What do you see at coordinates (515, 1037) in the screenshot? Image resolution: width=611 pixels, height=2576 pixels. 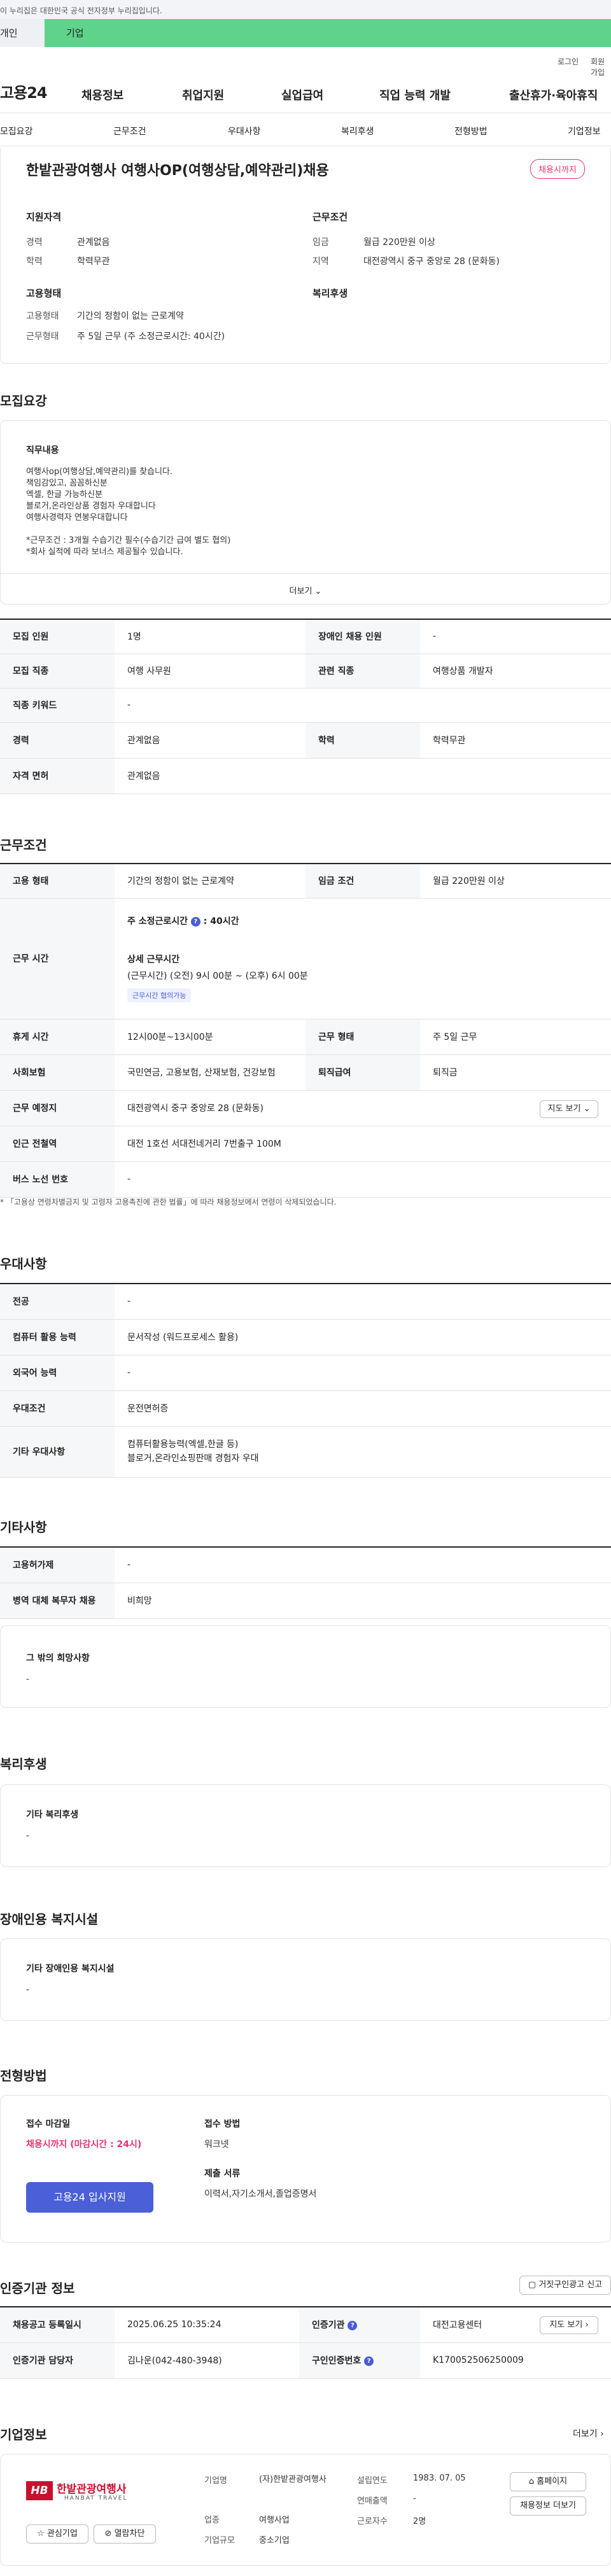 I see `table-cell: 주 5일 근무` at bounding box center [515, 1037].